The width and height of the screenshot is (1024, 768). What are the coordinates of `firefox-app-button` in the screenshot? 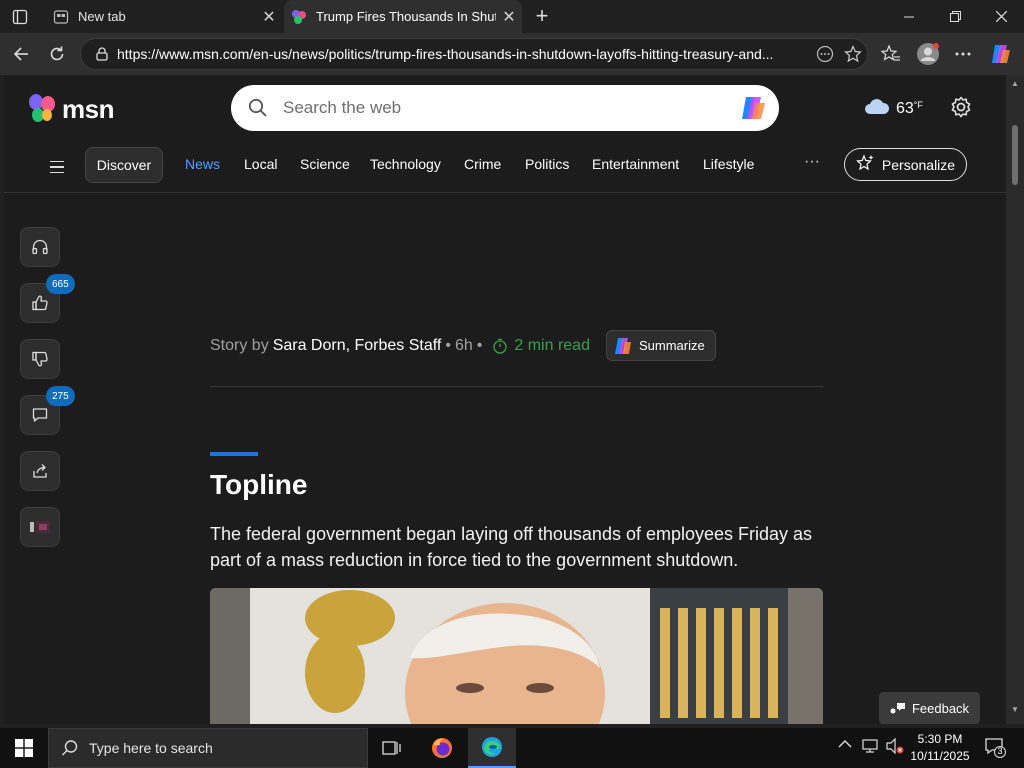 It's located at (442, 748).